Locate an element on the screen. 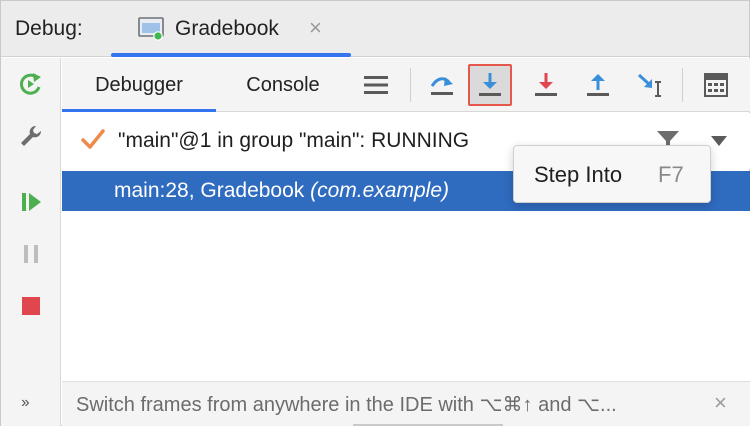 The width and height of the screenshot is (750, 426). resume-icon is located at coordinates (31, 202).